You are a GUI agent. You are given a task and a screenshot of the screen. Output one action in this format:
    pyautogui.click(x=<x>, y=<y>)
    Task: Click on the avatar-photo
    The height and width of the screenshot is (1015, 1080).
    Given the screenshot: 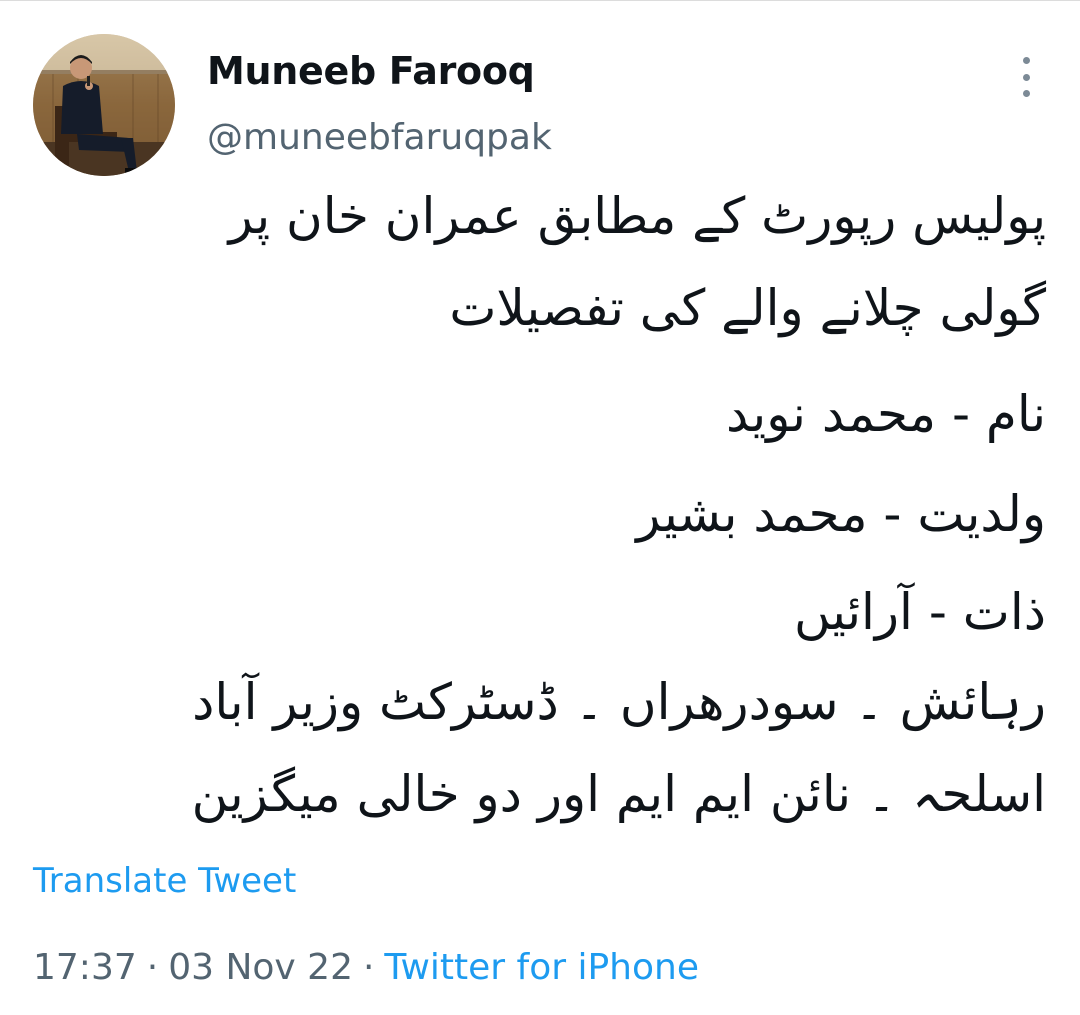 What is the action you would take?
    pyautogui.click(x=104, y=105)
    